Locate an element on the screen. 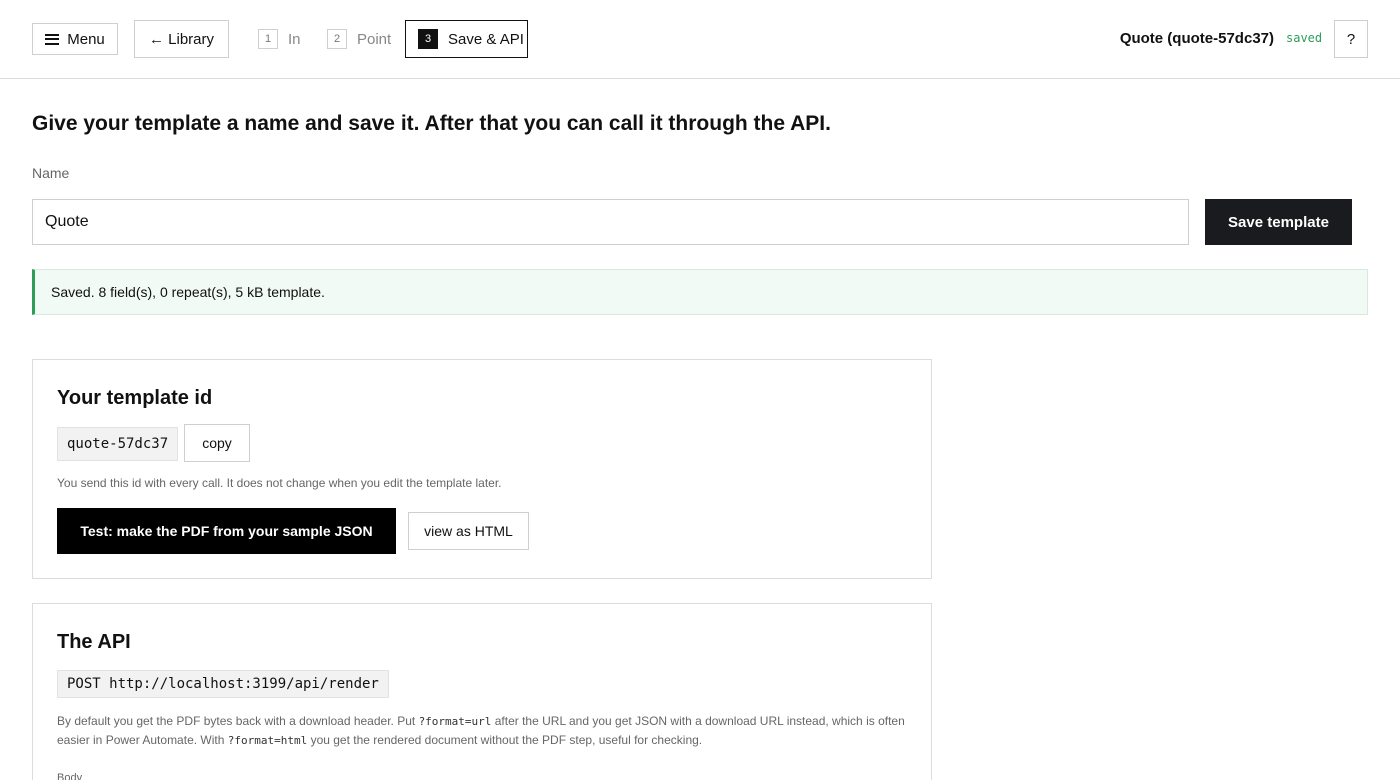 The height and width of the screenshot is (780, 1400). library-button-label: ← Library is located at coordinates (181, 39).